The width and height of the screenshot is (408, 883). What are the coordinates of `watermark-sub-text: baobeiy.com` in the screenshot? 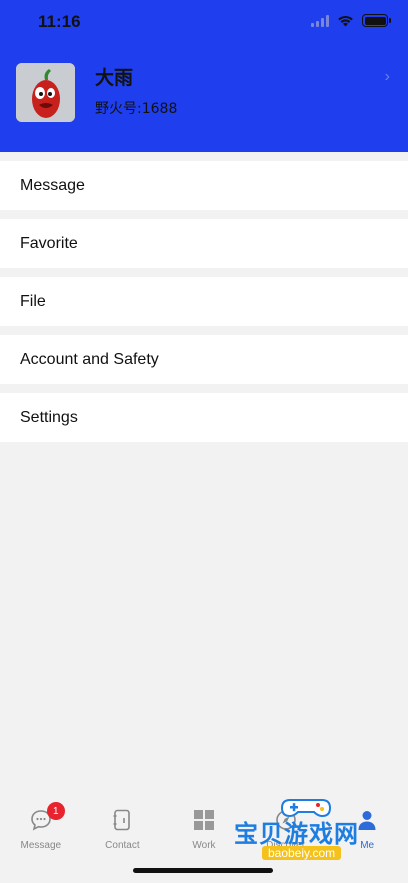 It's located at (302, 853).